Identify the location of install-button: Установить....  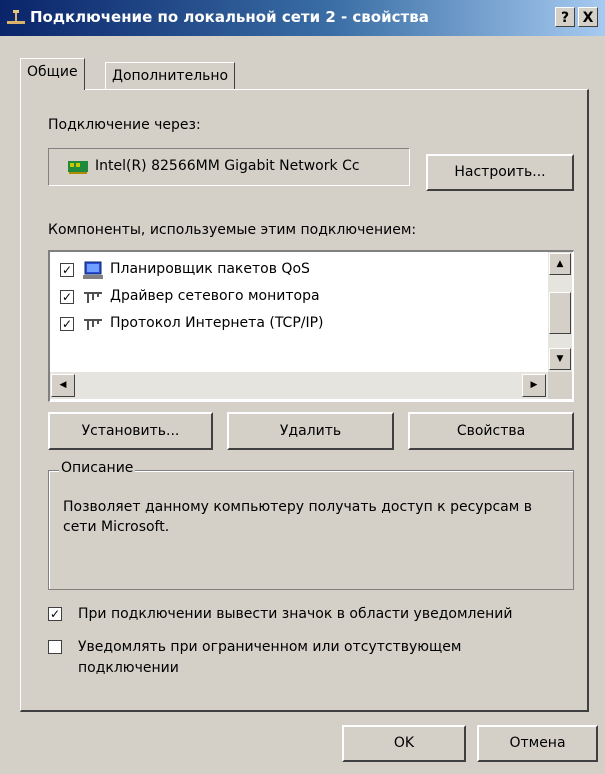
(130, 431).